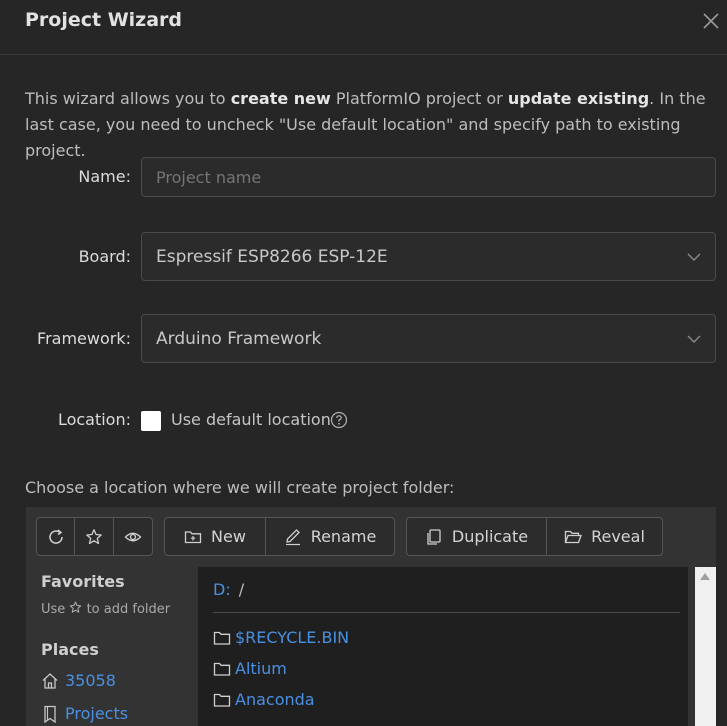 The height and width of the screenshot is (726, 727). I want to click on duplicate-label: Duplicate, so click(490, 536).